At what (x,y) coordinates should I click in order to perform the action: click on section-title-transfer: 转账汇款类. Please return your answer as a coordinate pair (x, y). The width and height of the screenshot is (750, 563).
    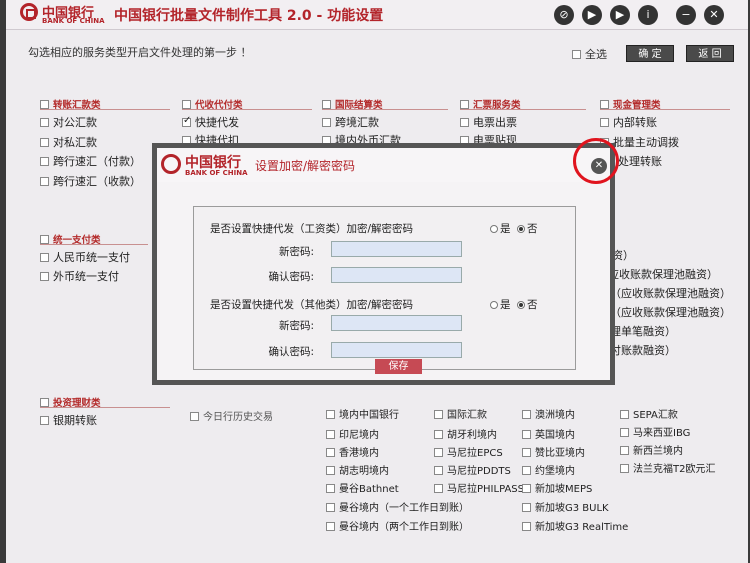
    Looking at the image, I should click on (70, 105).